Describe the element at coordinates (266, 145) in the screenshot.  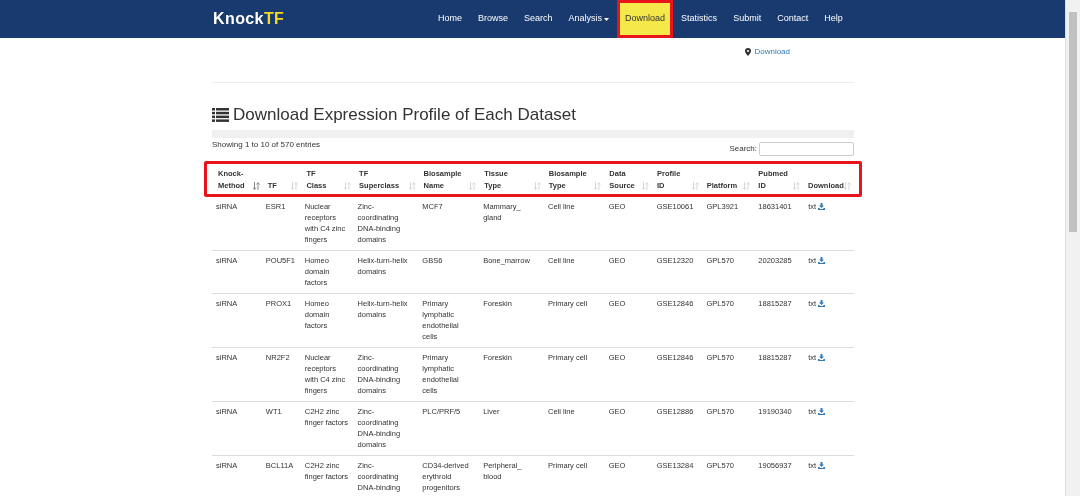
I see `entries-info: Showing 1 to 10 of 570 entries` at that location.